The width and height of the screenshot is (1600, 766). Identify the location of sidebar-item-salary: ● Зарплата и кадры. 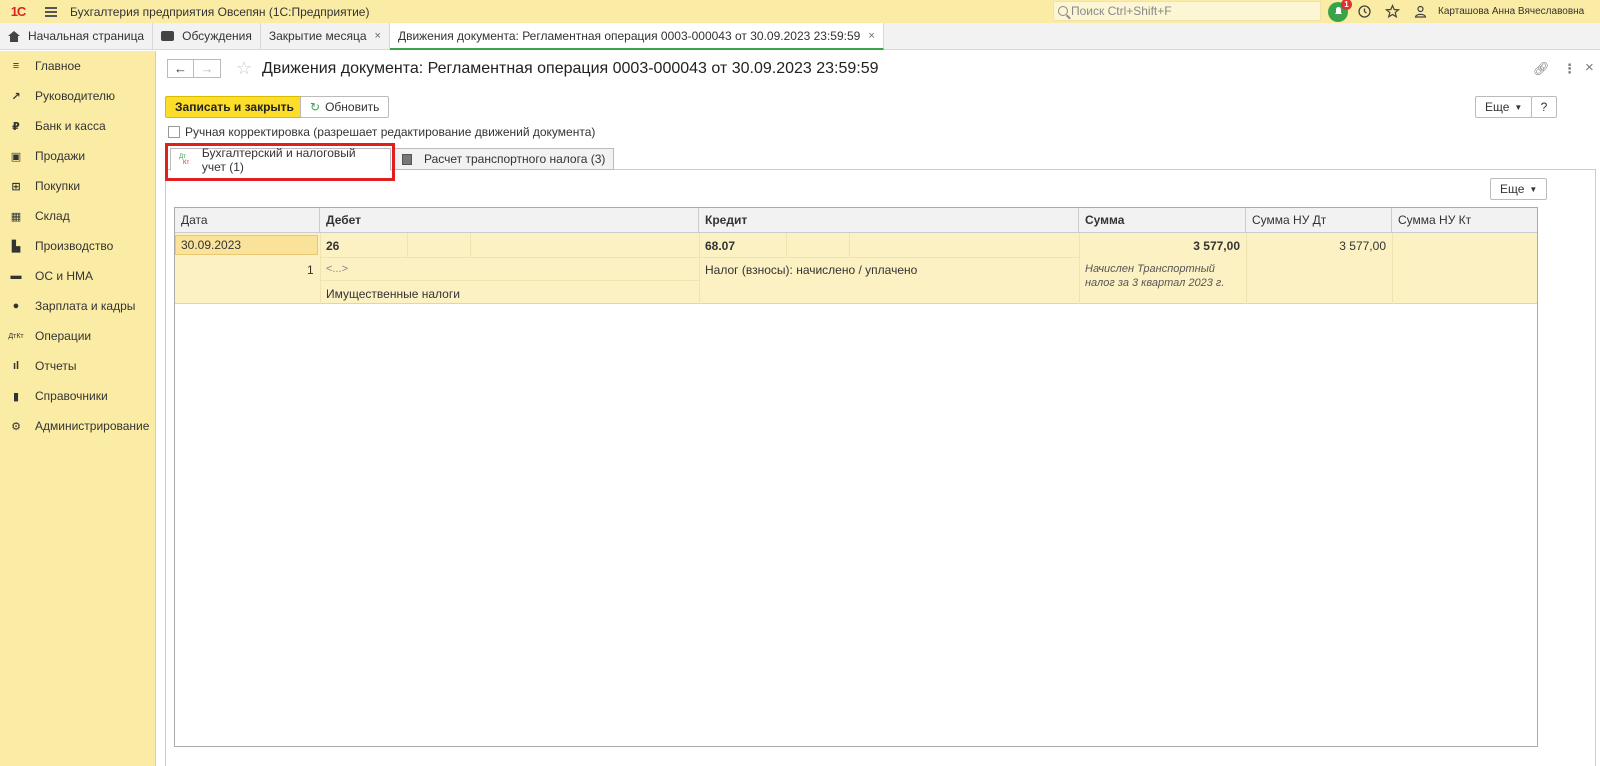
(77, 306).